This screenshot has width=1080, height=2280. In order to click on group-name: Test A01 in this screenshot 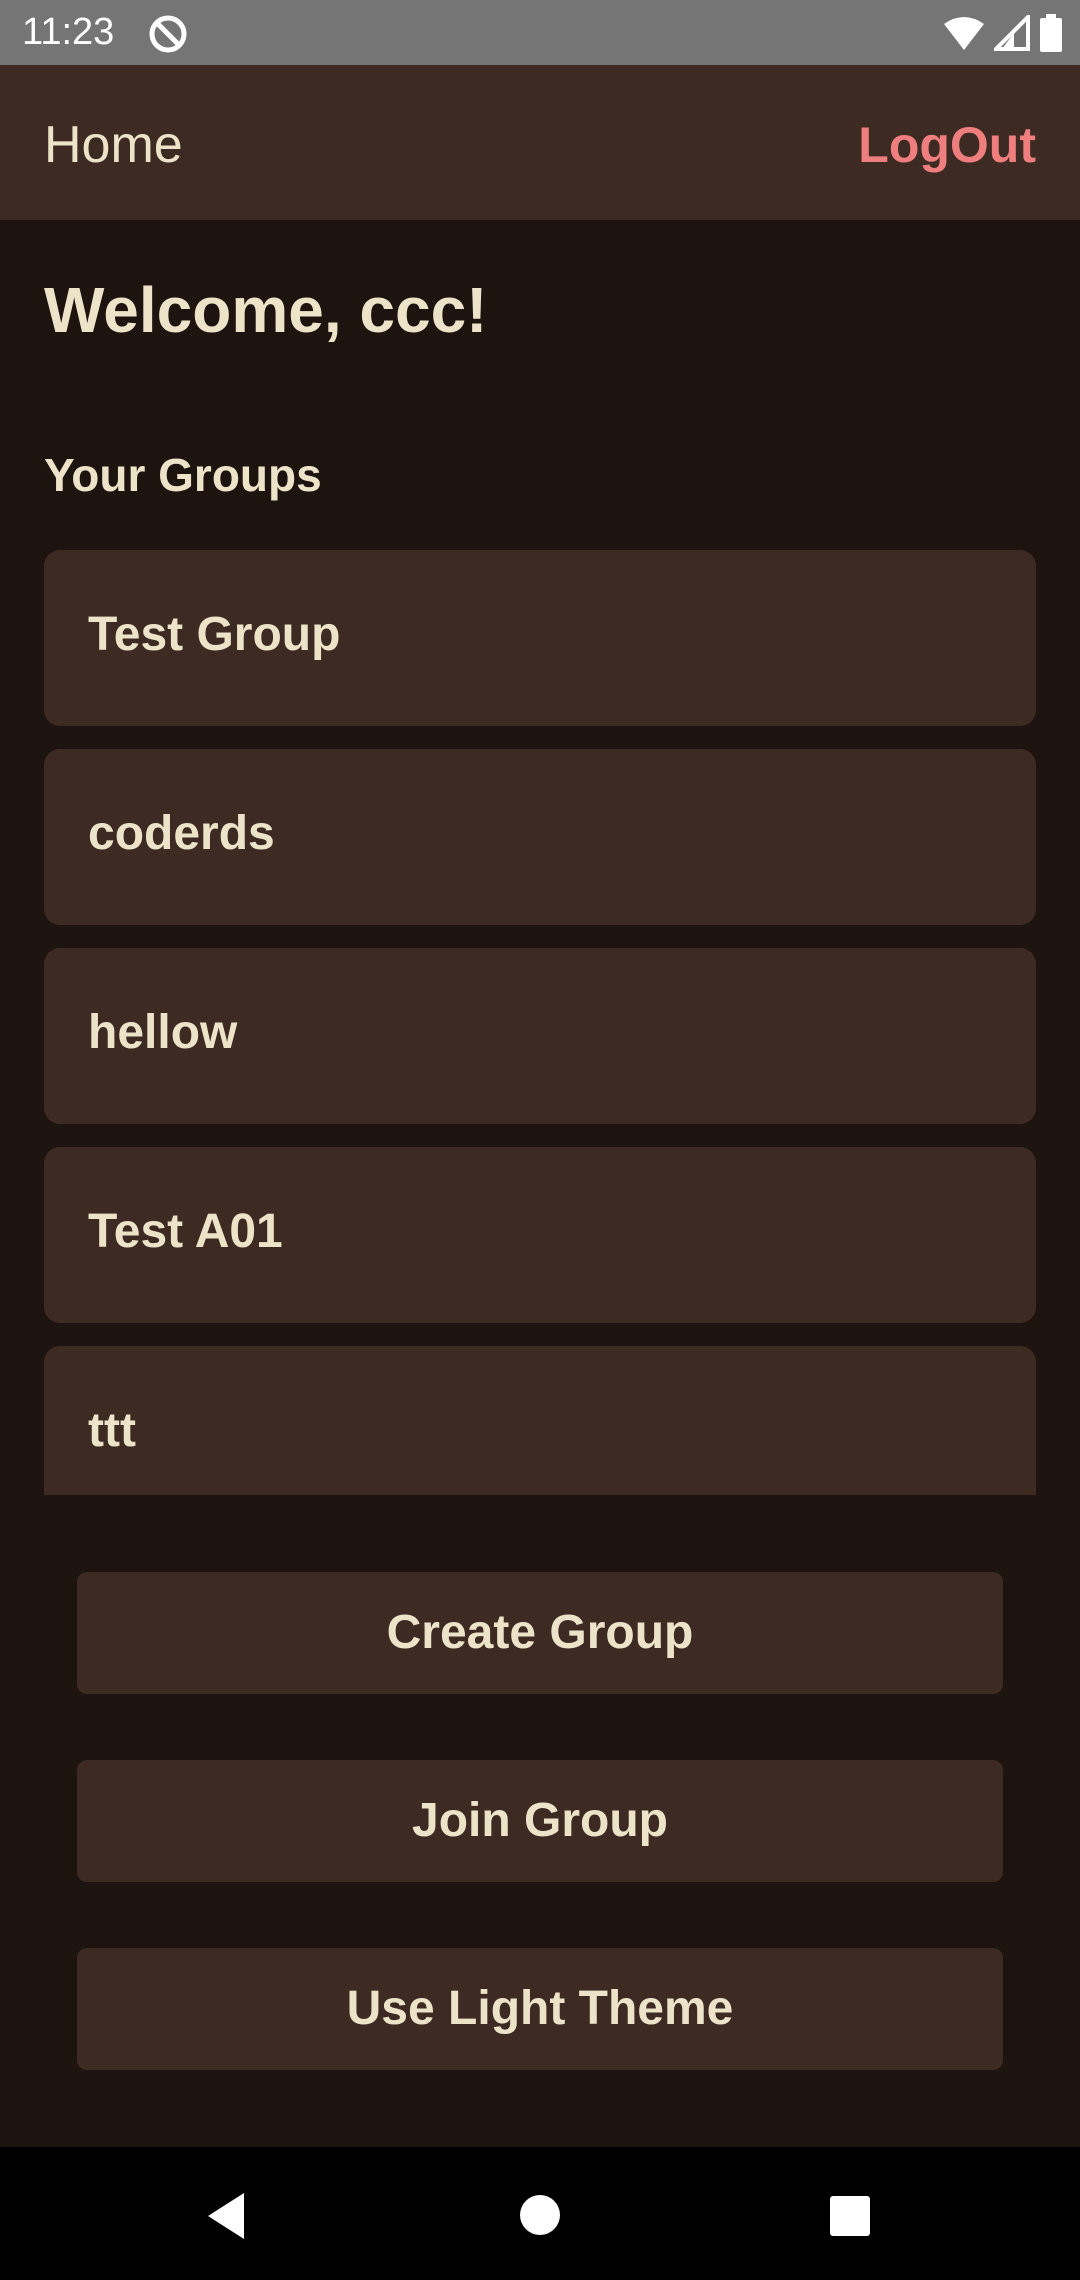, I will do `click(185, 1231)`.